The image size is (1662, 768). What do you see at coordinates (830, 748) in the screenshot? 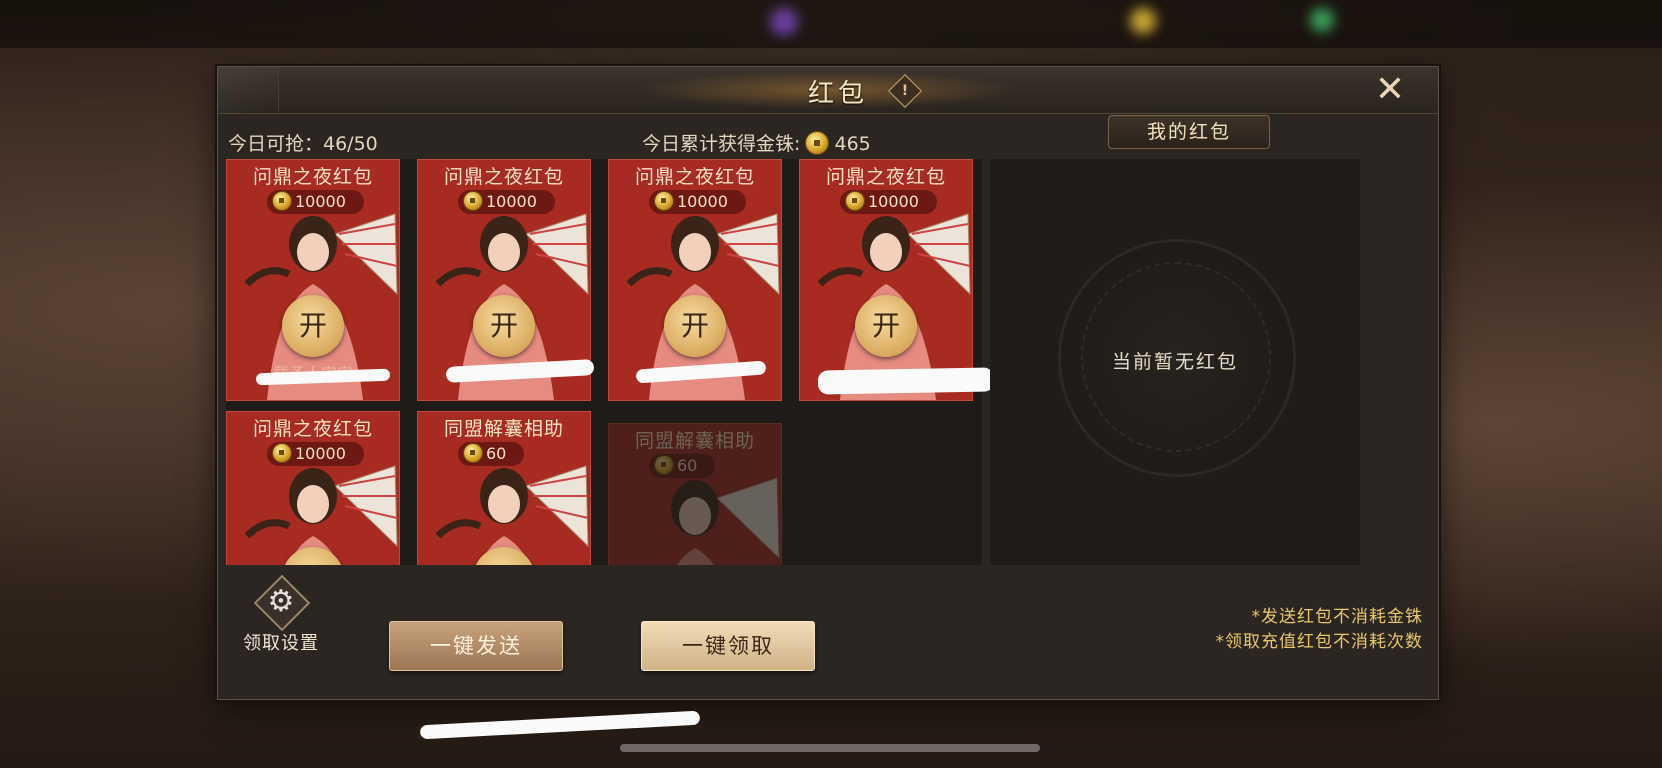
I see `home-indicator` at bounding box center [830, 748].